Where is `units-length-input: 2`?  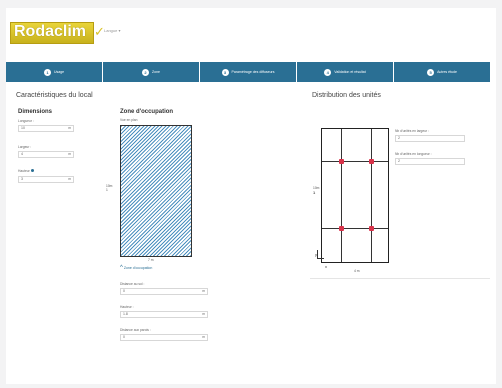 units-length-input: 2 is located at coordinates (430, 161).